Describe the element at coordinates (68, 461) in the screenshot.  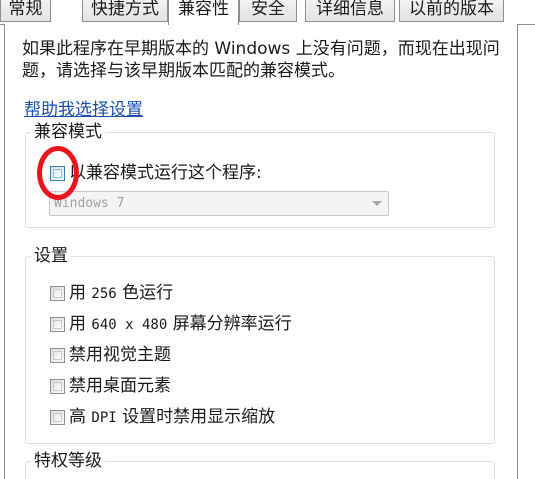
I see `privilege-level-title: 特权等级` at that location.